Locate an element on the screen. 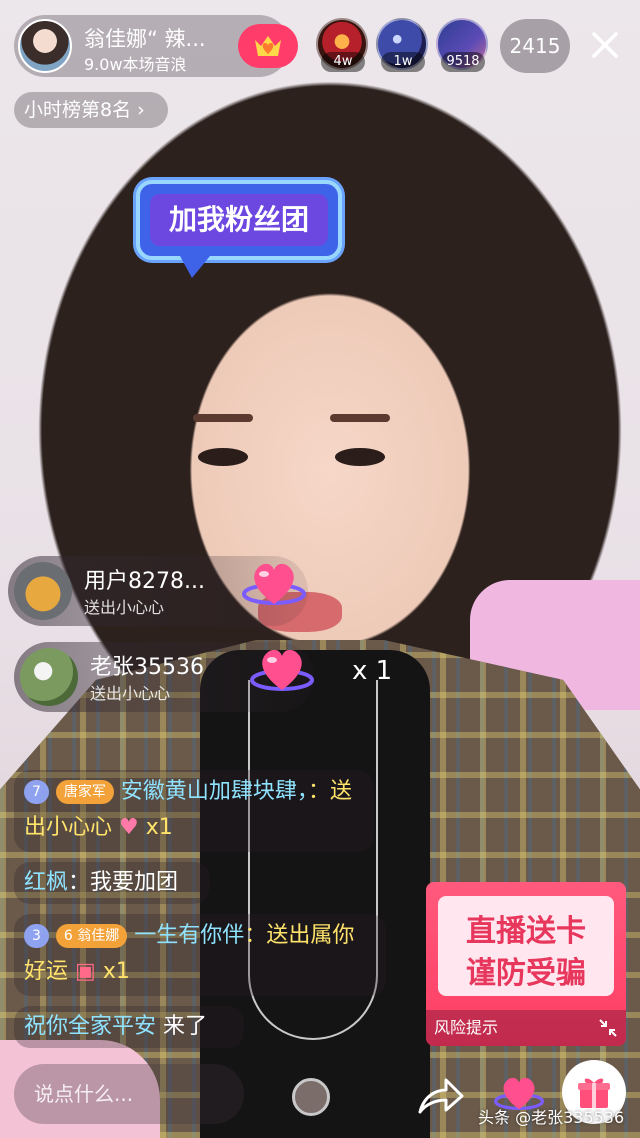  host-income: 9.0w本场音浪 is located at coordinates (135, 64).